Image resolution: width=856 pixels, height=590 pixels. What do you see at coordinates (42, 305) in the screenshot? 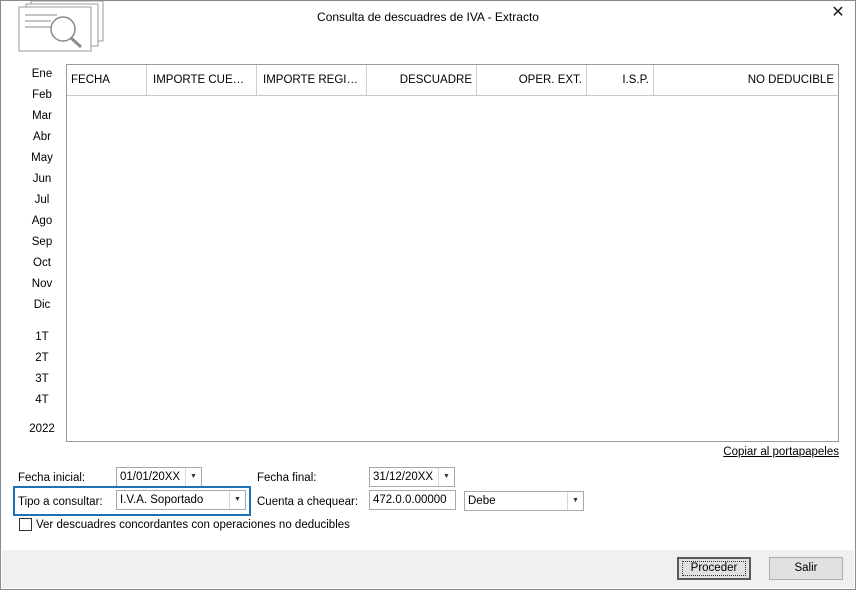
I see `period-month-dic: Dic` at bounding box center [42, 305].